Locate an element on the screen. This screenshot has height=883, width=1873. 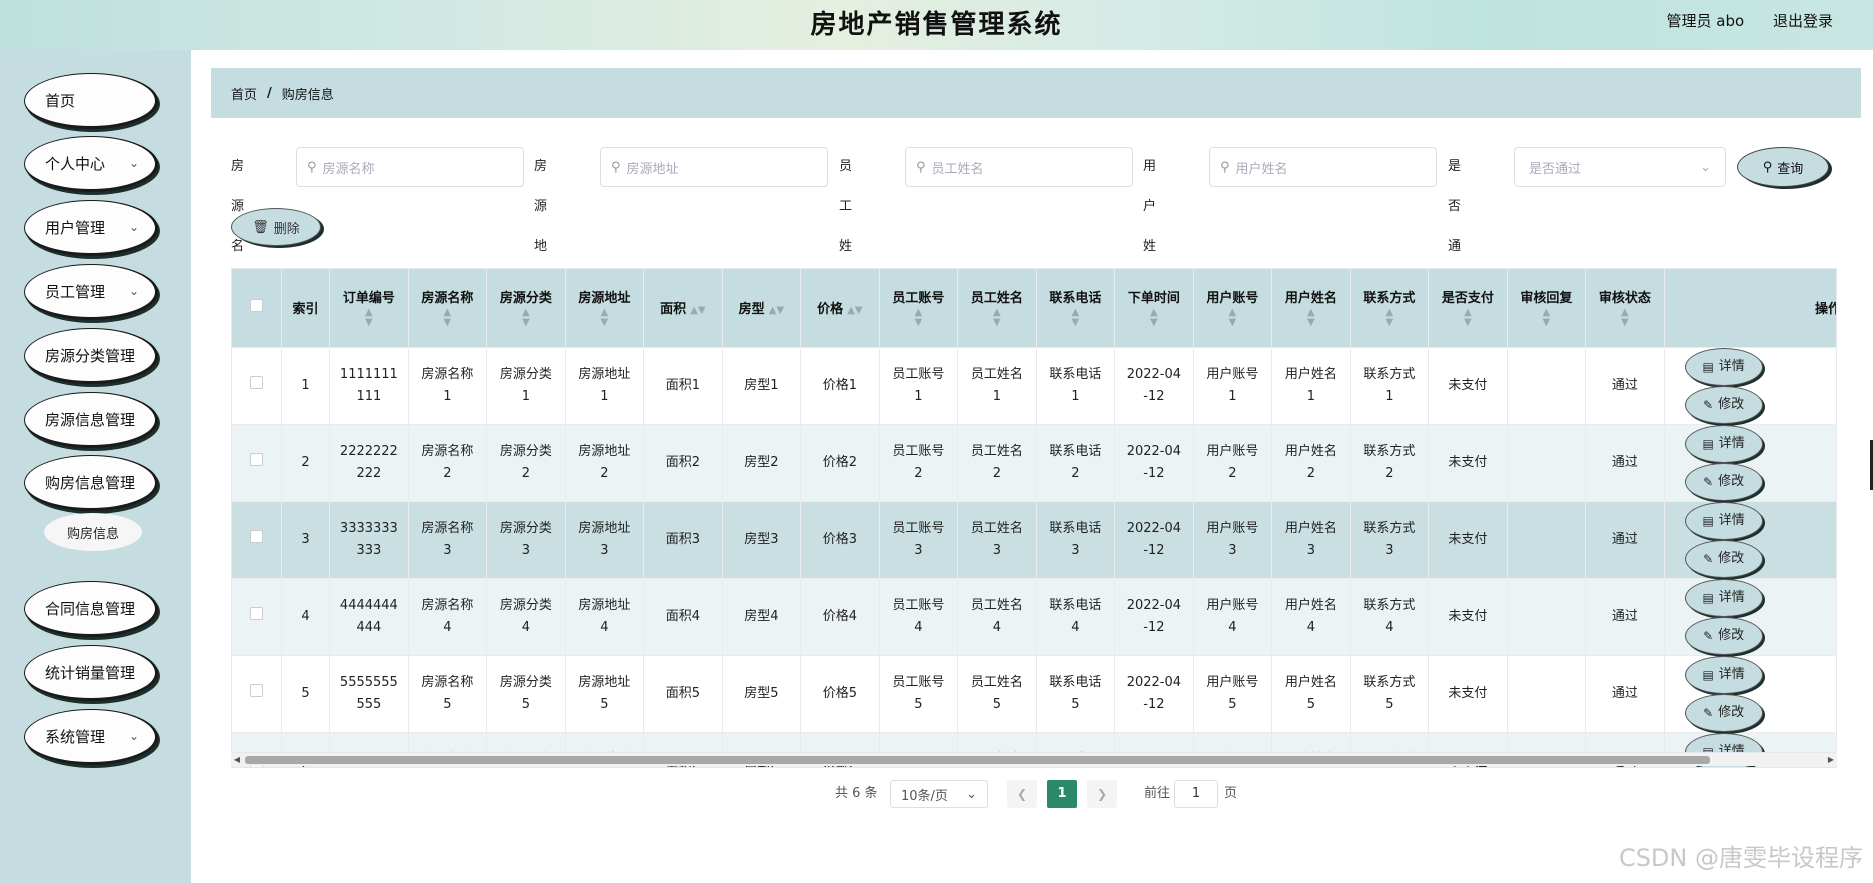
delete-button: 🗑 删除 is located at coordinates (276, 227).